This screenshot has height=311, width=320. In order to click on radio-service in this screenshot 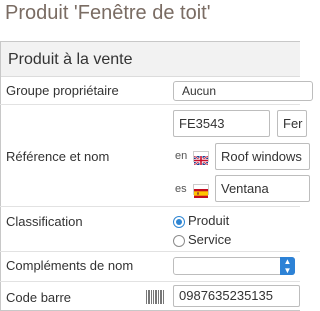, I will do `click(179, 241)`.